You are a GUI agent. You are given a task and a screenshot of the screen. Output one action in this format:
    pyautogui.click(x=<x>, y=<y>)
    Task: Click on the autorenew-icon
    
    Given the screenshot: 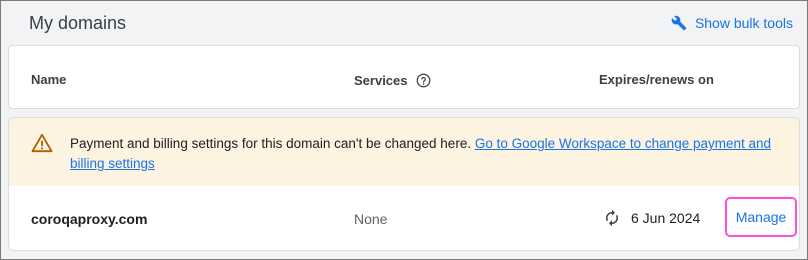 What is the action you would take?
    pyautogui.click(x=612, y=218)
    